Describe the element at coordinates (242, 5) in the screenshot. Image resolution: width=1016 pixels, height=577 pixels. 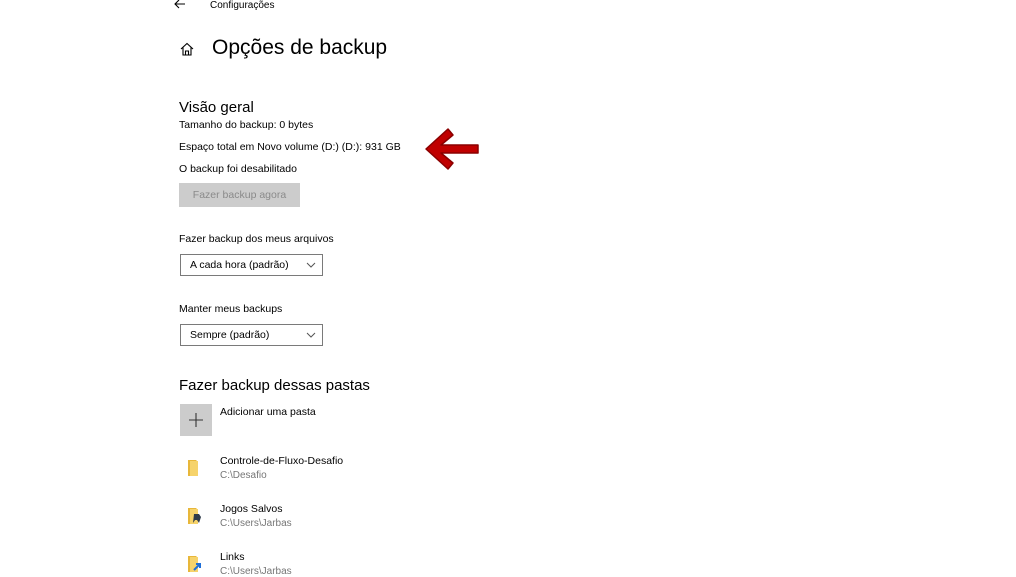
I see `breadcrumb: Configurações` at that location.